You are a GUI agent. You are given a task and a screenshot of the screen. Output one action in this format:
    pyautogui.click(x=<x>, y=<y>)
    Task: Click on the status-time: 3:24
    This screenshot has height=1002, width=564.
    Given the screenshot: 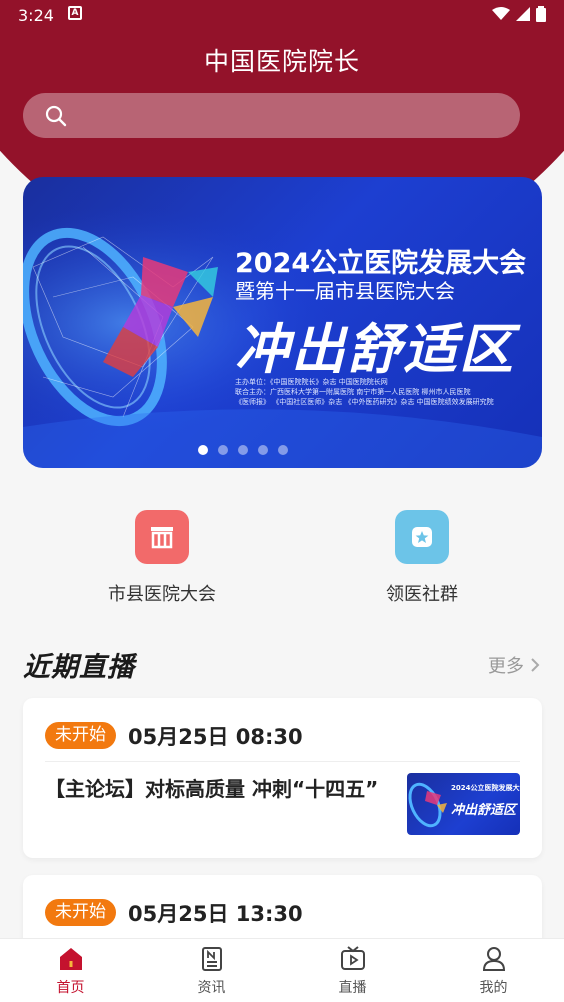 What is the action you would take?
    pyautogui.click(x=36, y=15)
    